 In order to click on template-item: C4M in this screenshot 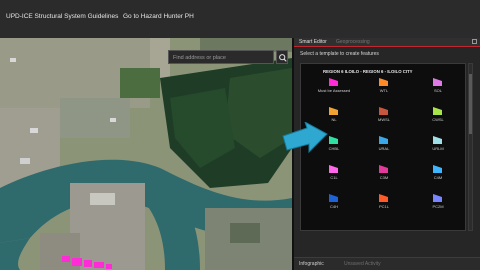, I will do `click(438, 176)`.